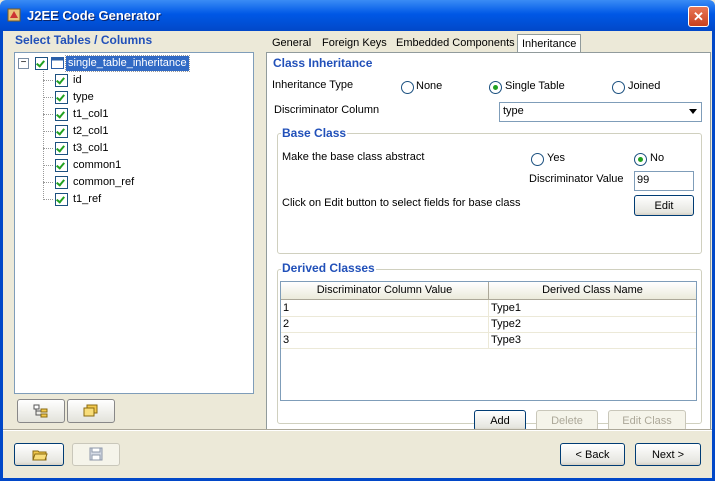 The width and height of the screenshot is (715, 481). What do you see at coordinates (357, 454) in the screenshot?
I see `bottom-bar: < Back Next >` at bounding box center [357, 454].